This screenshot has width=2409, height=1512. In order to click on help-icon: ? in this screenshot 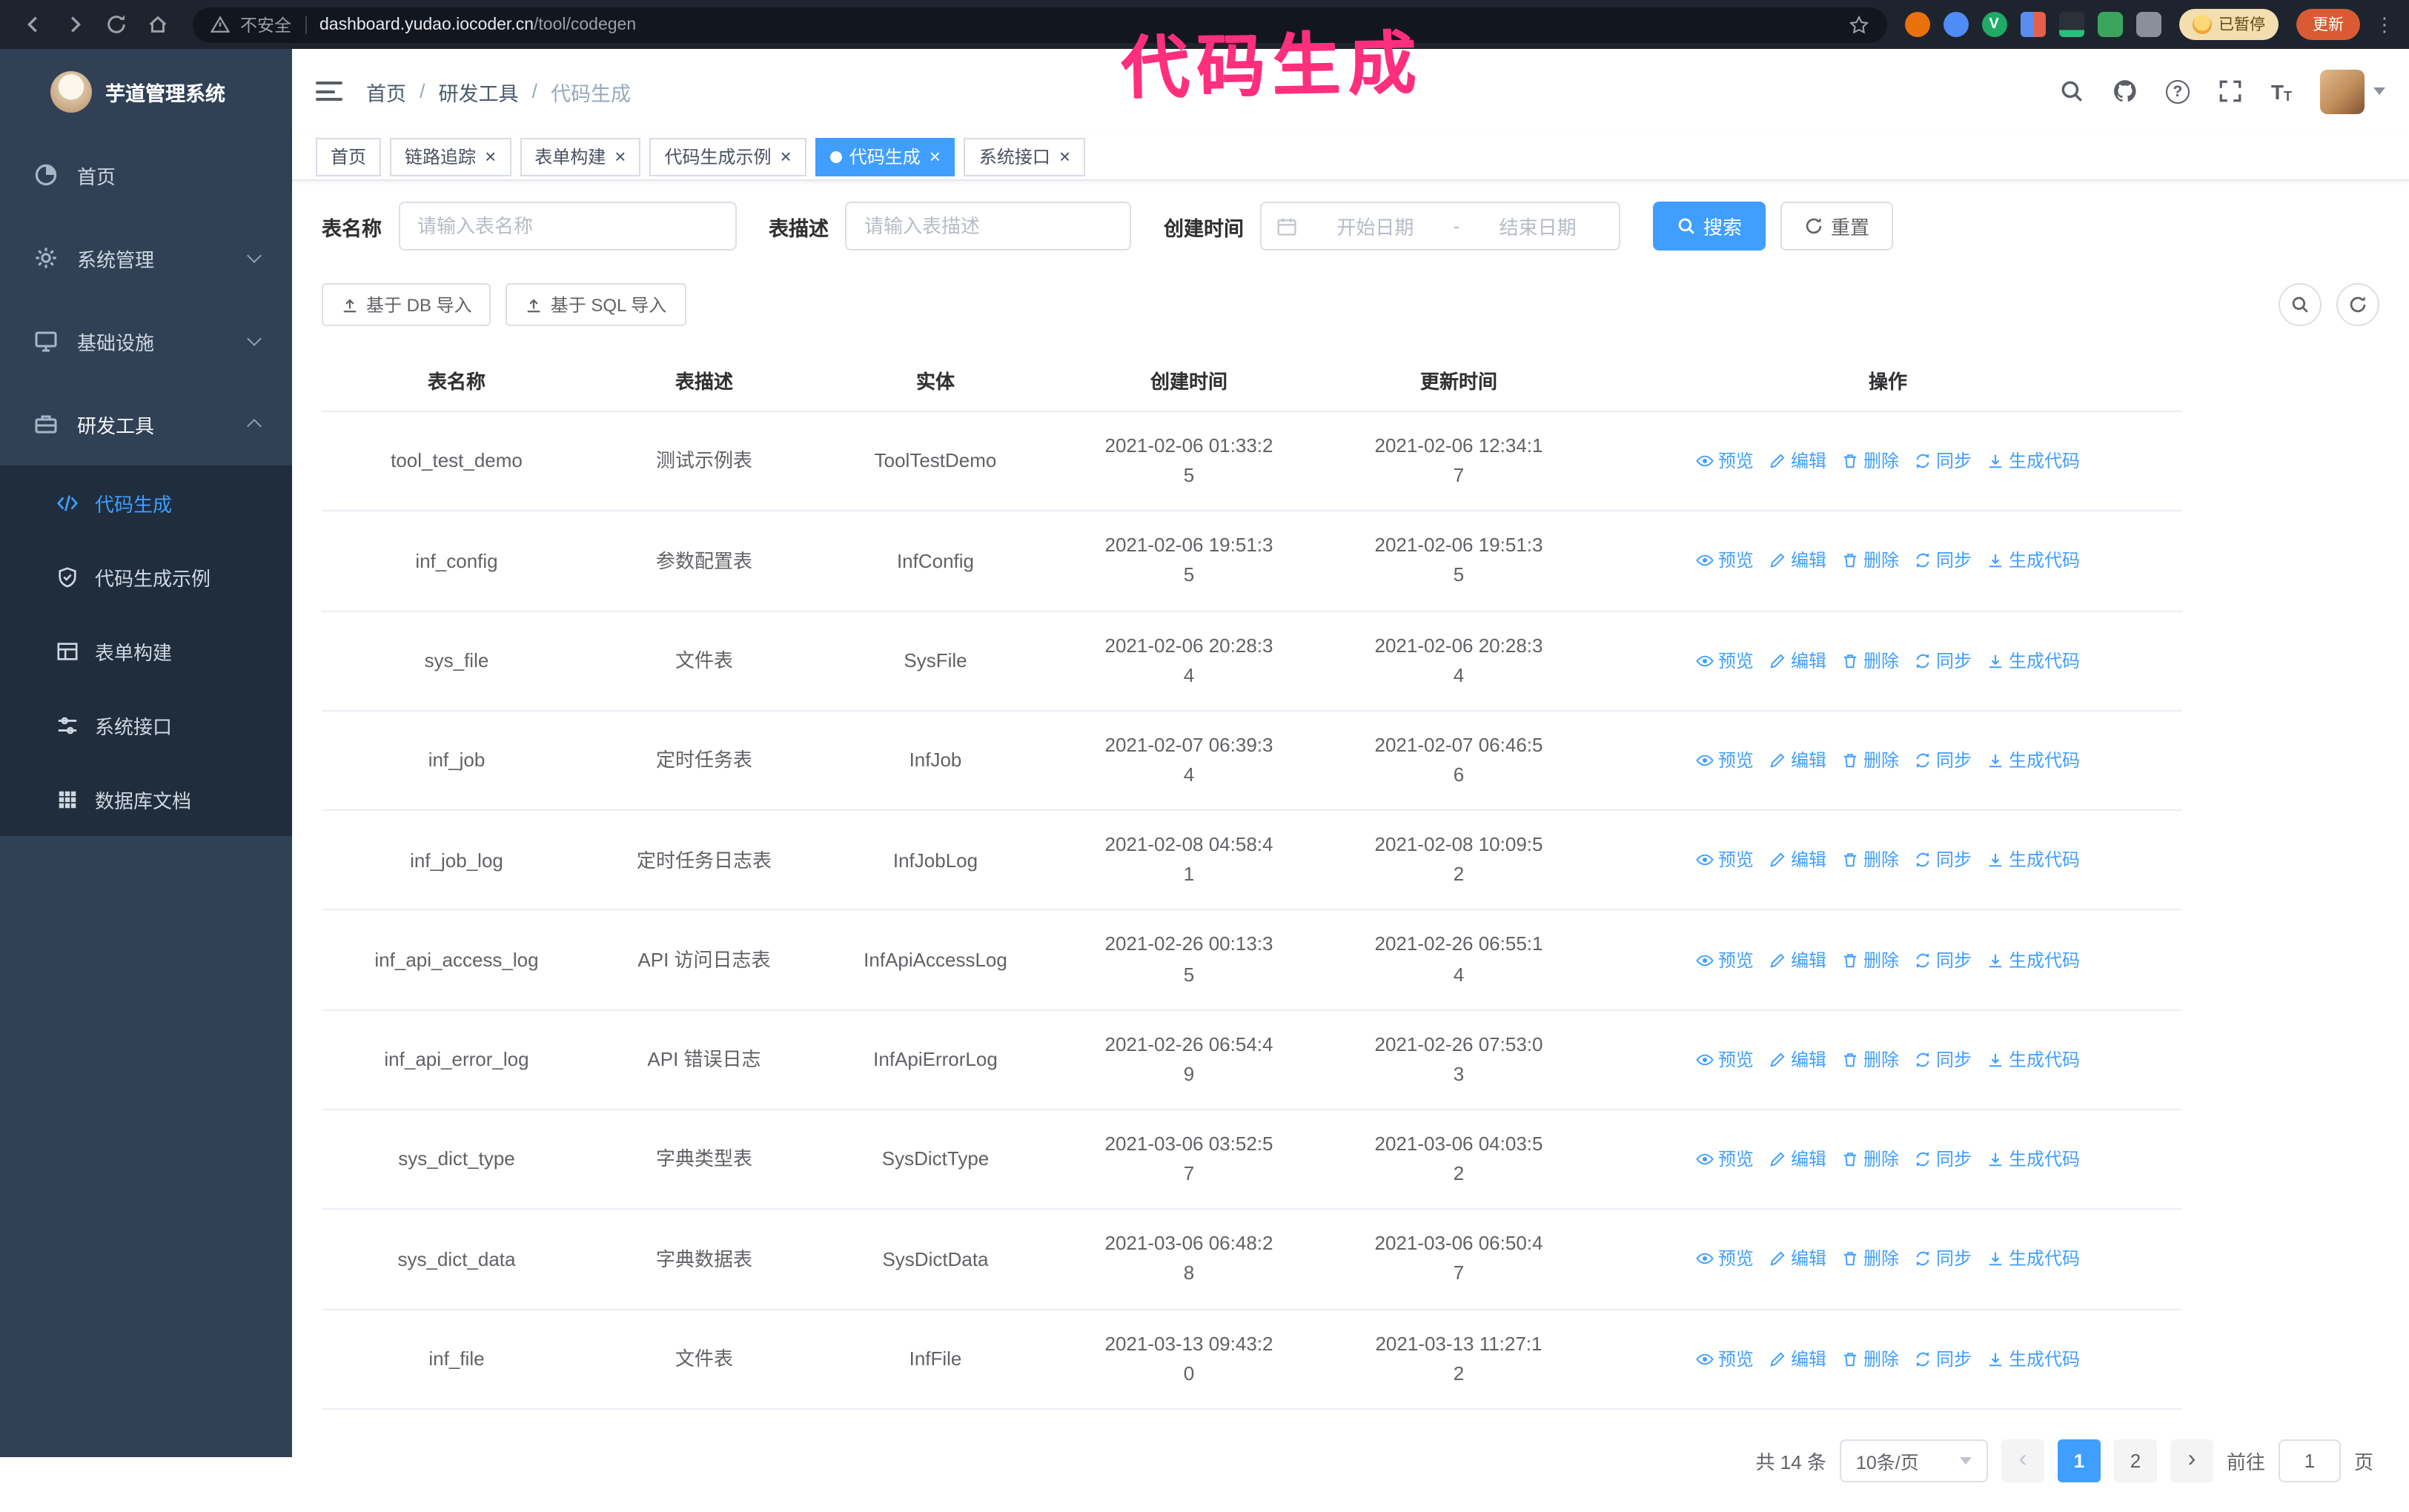, I will do `click(2177, 91)`.